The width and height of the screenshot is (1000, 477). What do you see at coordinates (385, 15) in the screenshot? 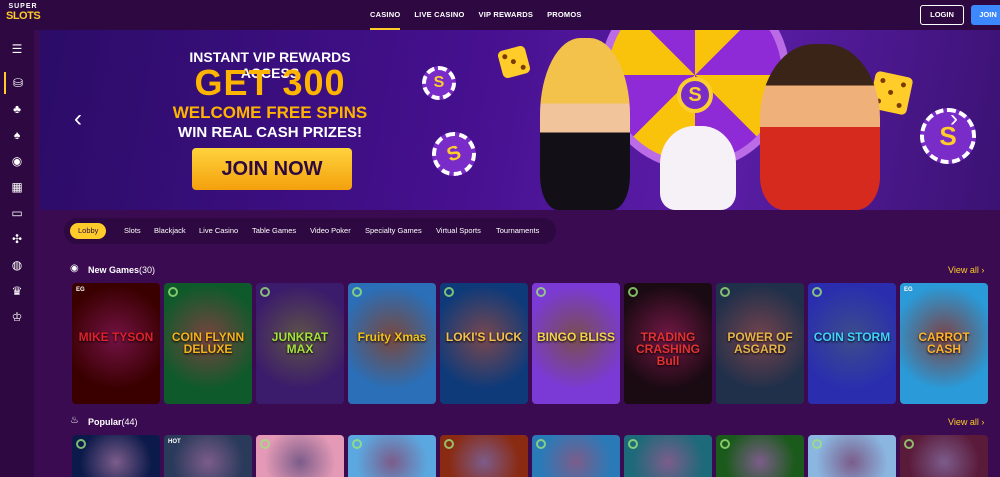
I see `nav-casino: CASINO` at bounding box center [385, 15].